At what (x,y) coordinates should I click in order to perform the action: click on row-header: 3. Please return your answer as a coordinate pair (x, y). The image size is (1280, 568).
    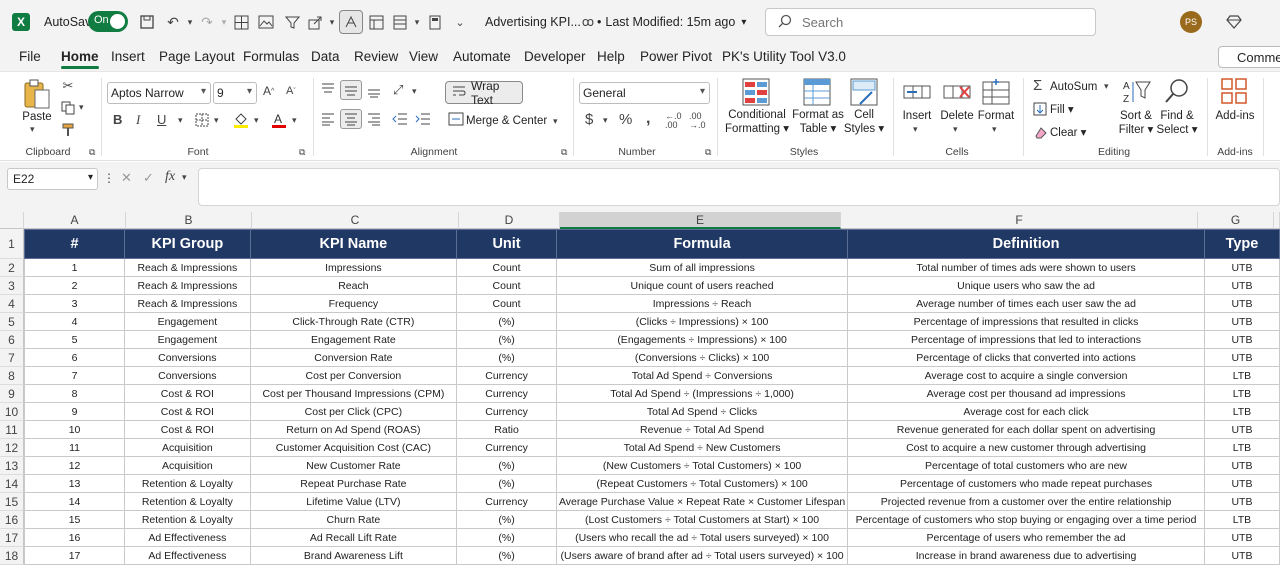
    Looking at the image, I should click on (12, 286).